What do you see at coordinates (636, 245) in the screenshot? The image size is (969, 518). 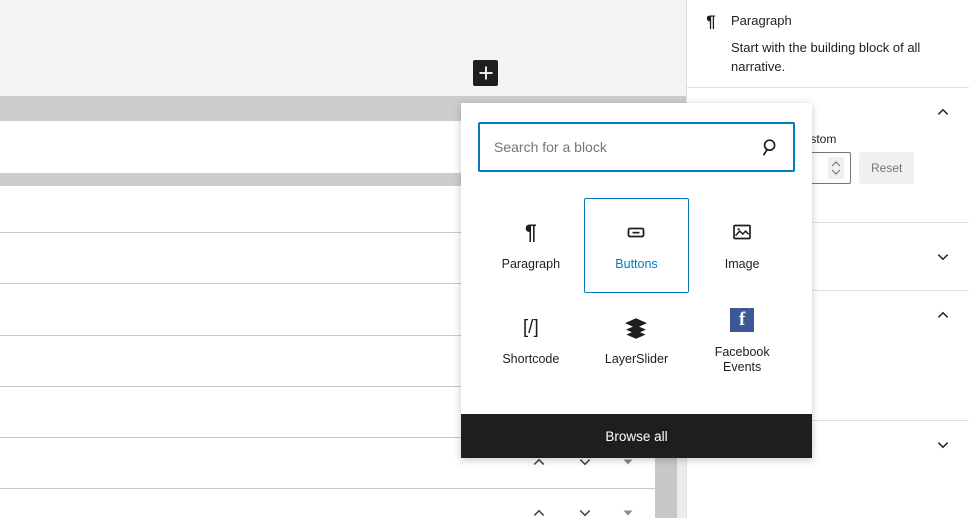 I see `block-tile-buttons: Buttons` at bounding box center [636, 245].